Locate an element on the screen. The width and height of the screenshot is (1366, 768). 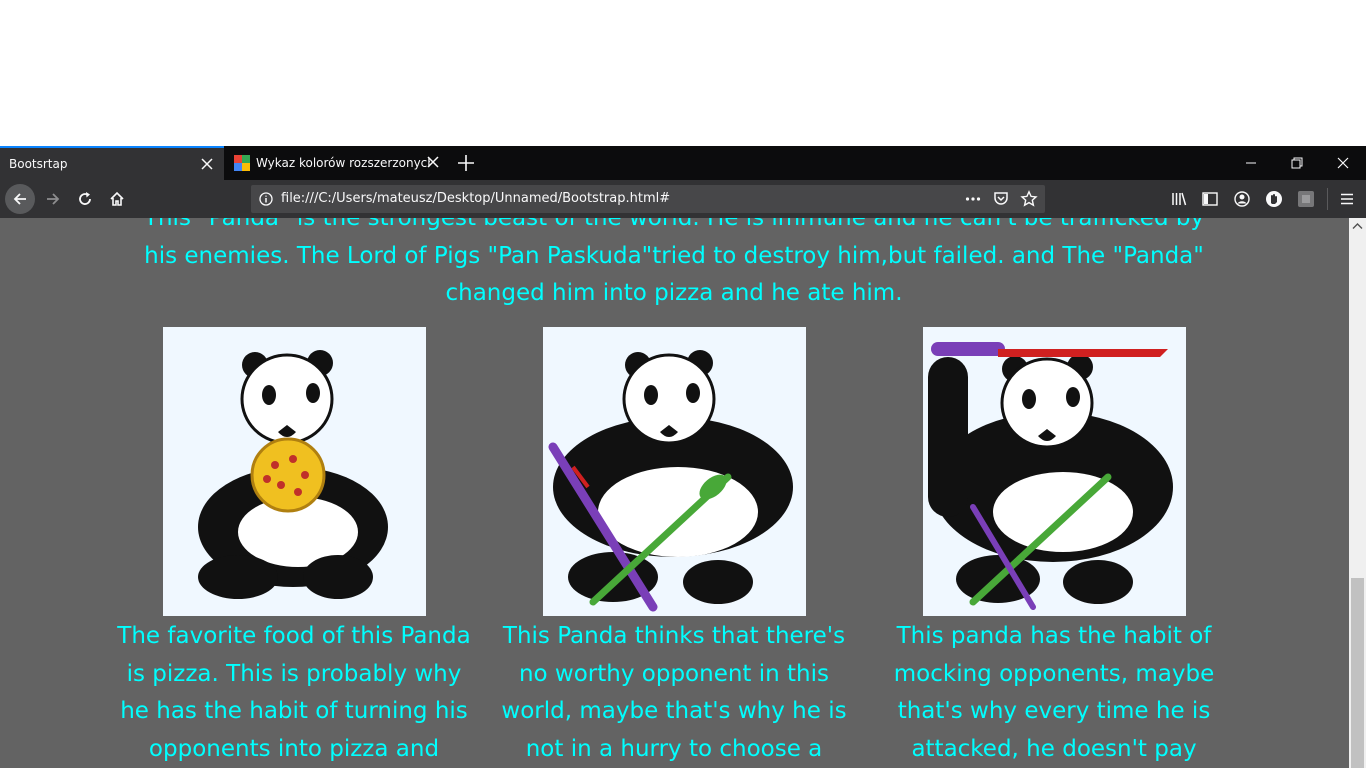
vertical-scrollbar is located at coordinates (1357, 493).